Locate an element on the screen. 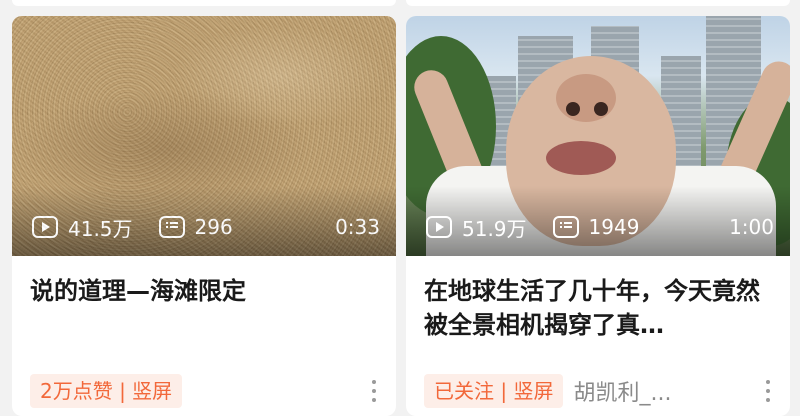 The height and width of the screenshot is (416, 800). danmaku-count: 1949 is located at coordinates (614, 227).